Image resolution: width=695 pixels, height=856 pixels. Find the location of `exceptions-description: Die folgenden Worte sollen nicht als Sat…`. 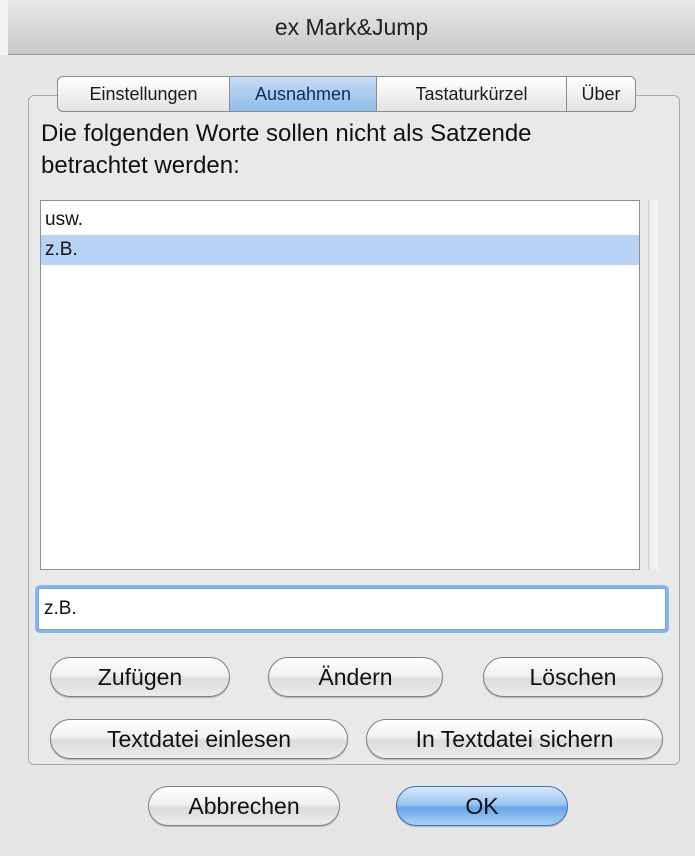

exceptions-description: Die folgenden Worte sollen nicht als Sat… is located at coordinates (286, 149).